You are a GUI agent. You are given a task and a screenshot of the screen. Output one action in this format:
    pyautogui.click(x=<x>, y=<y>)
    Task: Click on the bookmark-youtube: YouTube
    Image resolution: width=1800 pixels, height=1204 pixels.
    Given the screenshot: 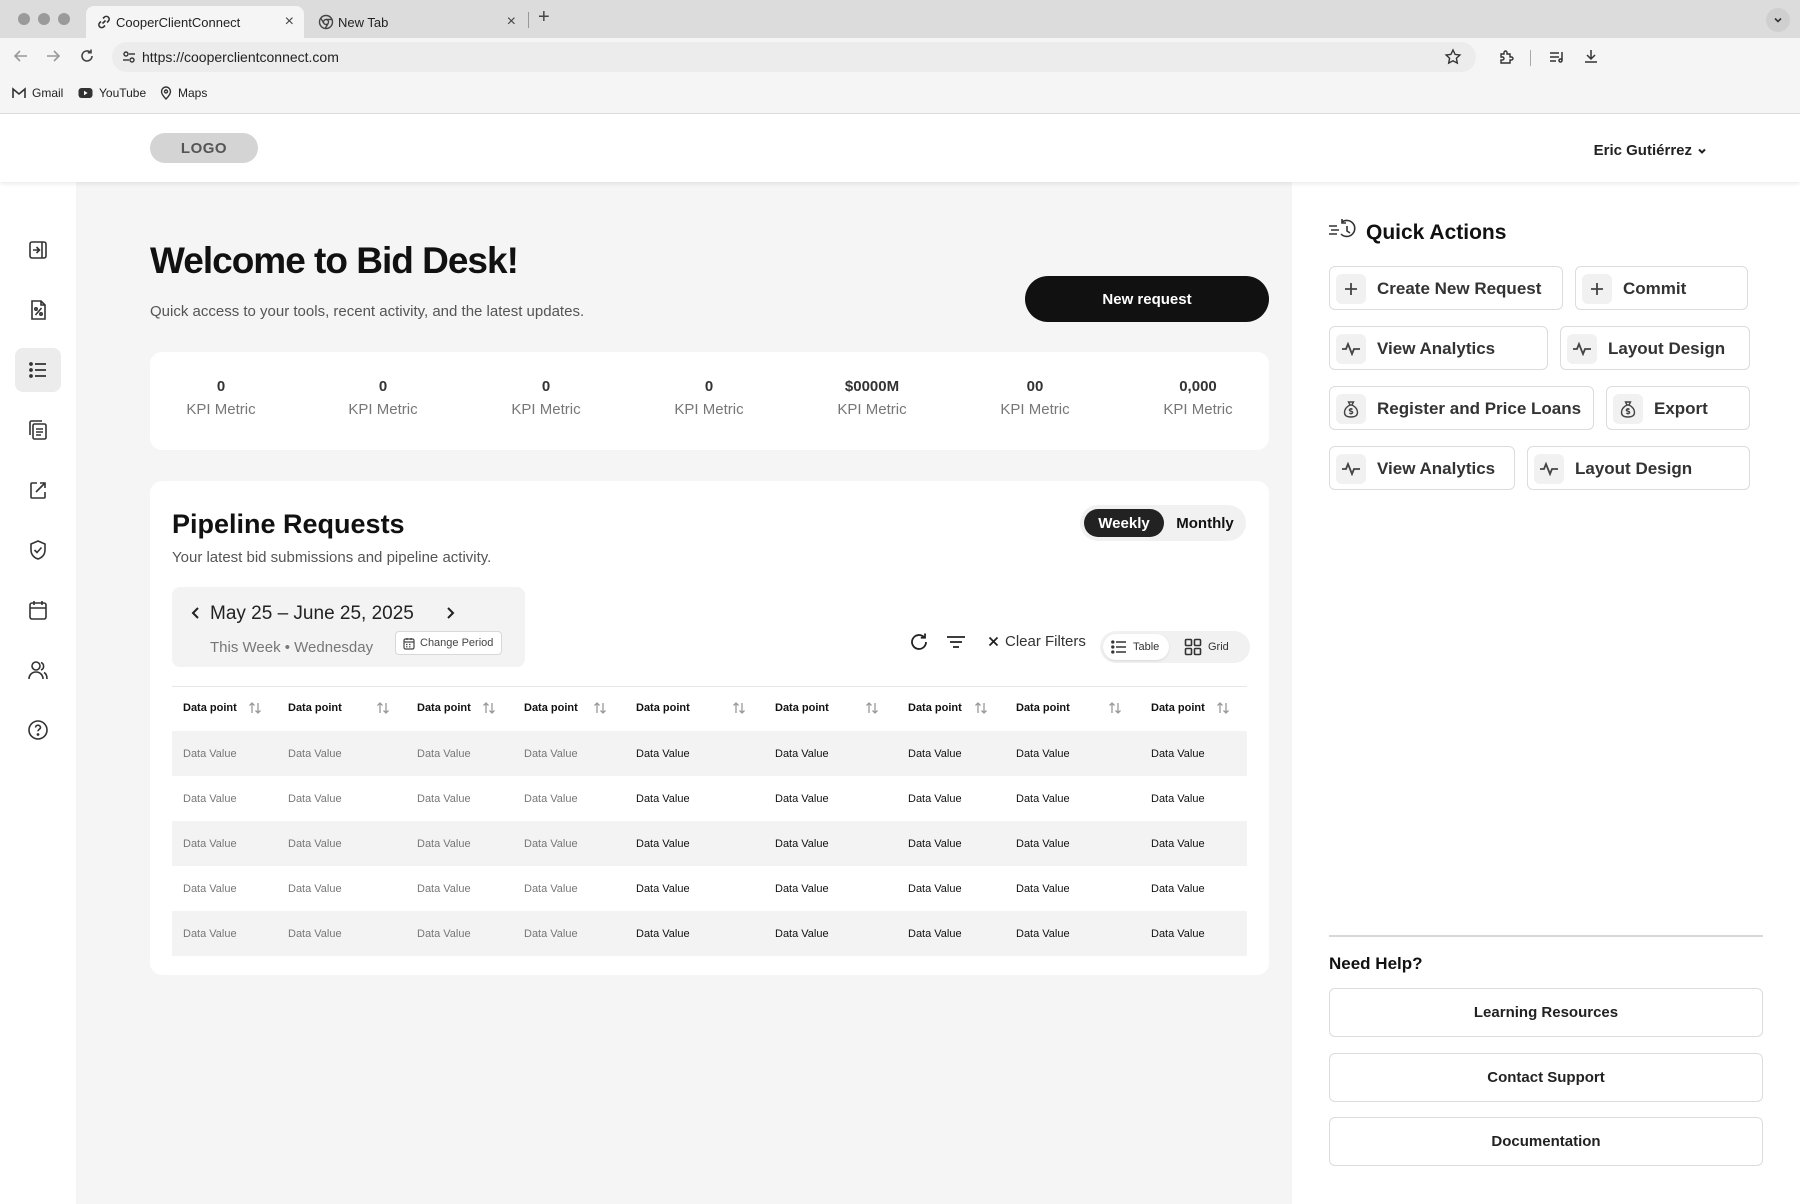 What is the action you would take?
    pyautogui.click(x=112, y=93)
    